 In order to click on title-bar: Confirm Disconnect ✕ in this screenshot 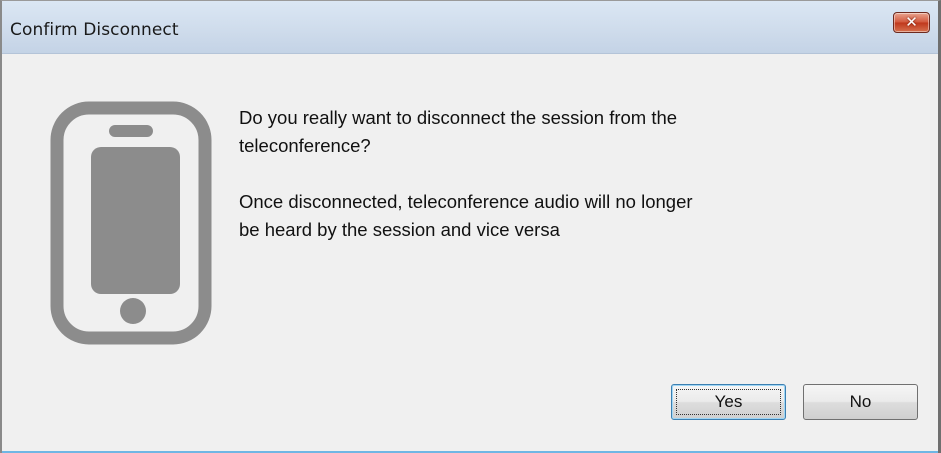, I will do `click(470, 27)`.